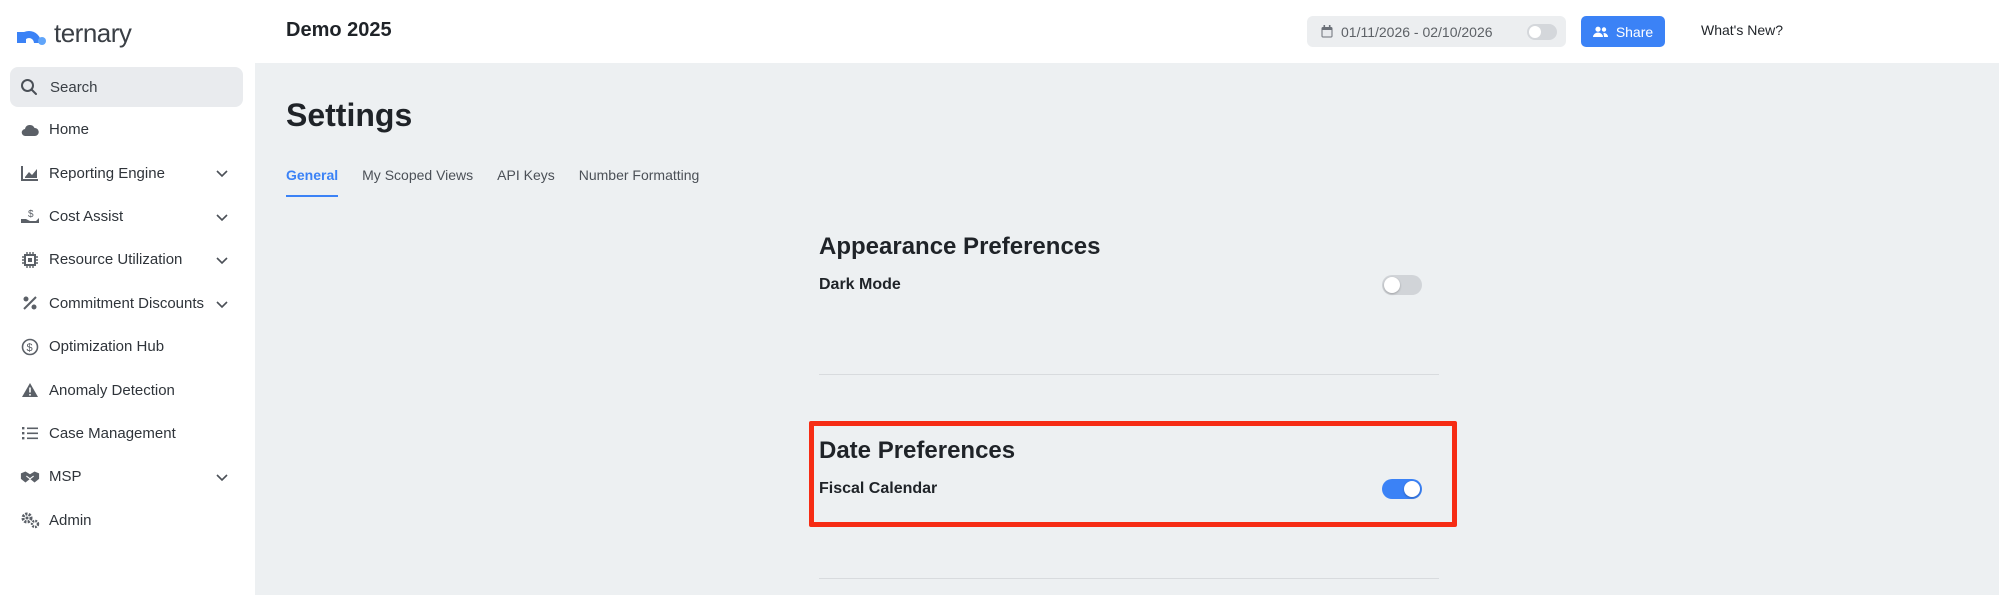  I want to click on users-icon, so click(1600, 31).